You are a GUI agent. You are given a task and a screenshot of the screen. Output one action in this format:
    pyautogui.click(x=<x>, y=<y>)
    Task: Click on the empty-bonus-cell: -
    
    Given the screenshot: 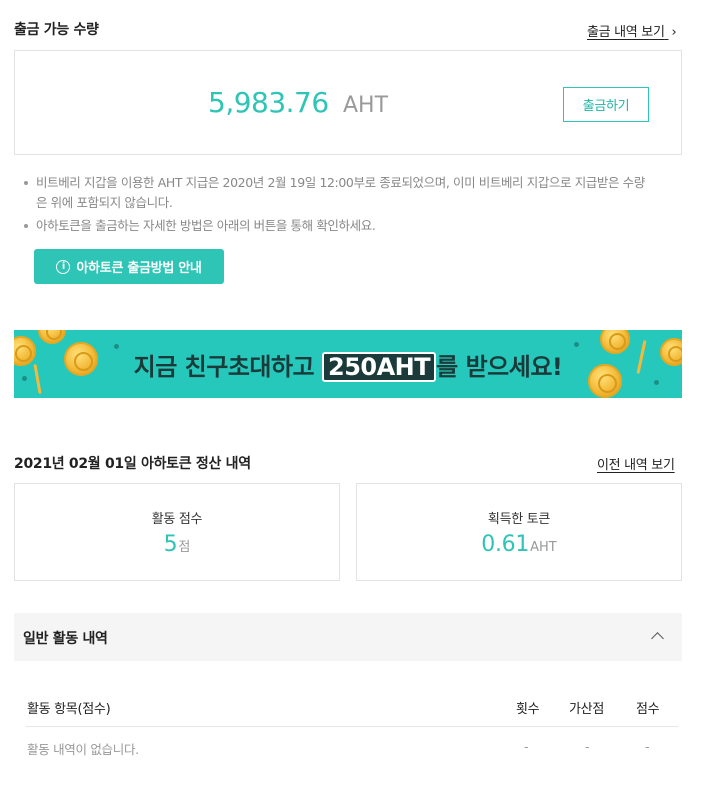 What is the action you would take?
    pyautogui.click(x=587, y=746)
    